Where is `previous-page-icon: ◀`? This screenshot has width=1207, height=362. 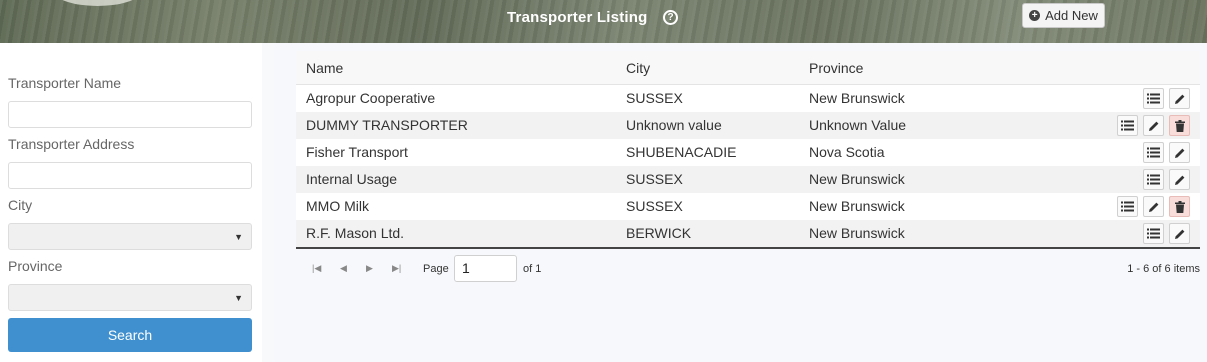 previous-page-icon: ◀ is located at coordinates (343, 268).